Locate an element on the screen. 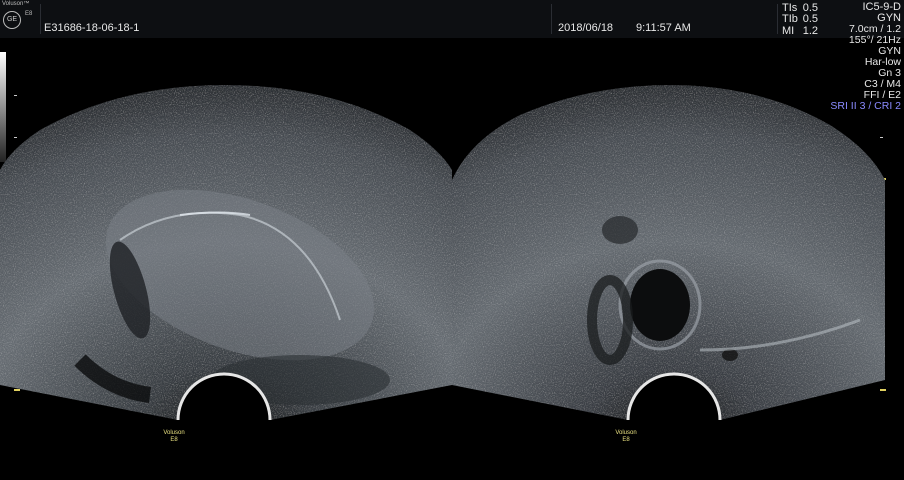 This screenshot has width=904, height=480. exam-date: 2018/06/18 is located at coordinates (586, 28).